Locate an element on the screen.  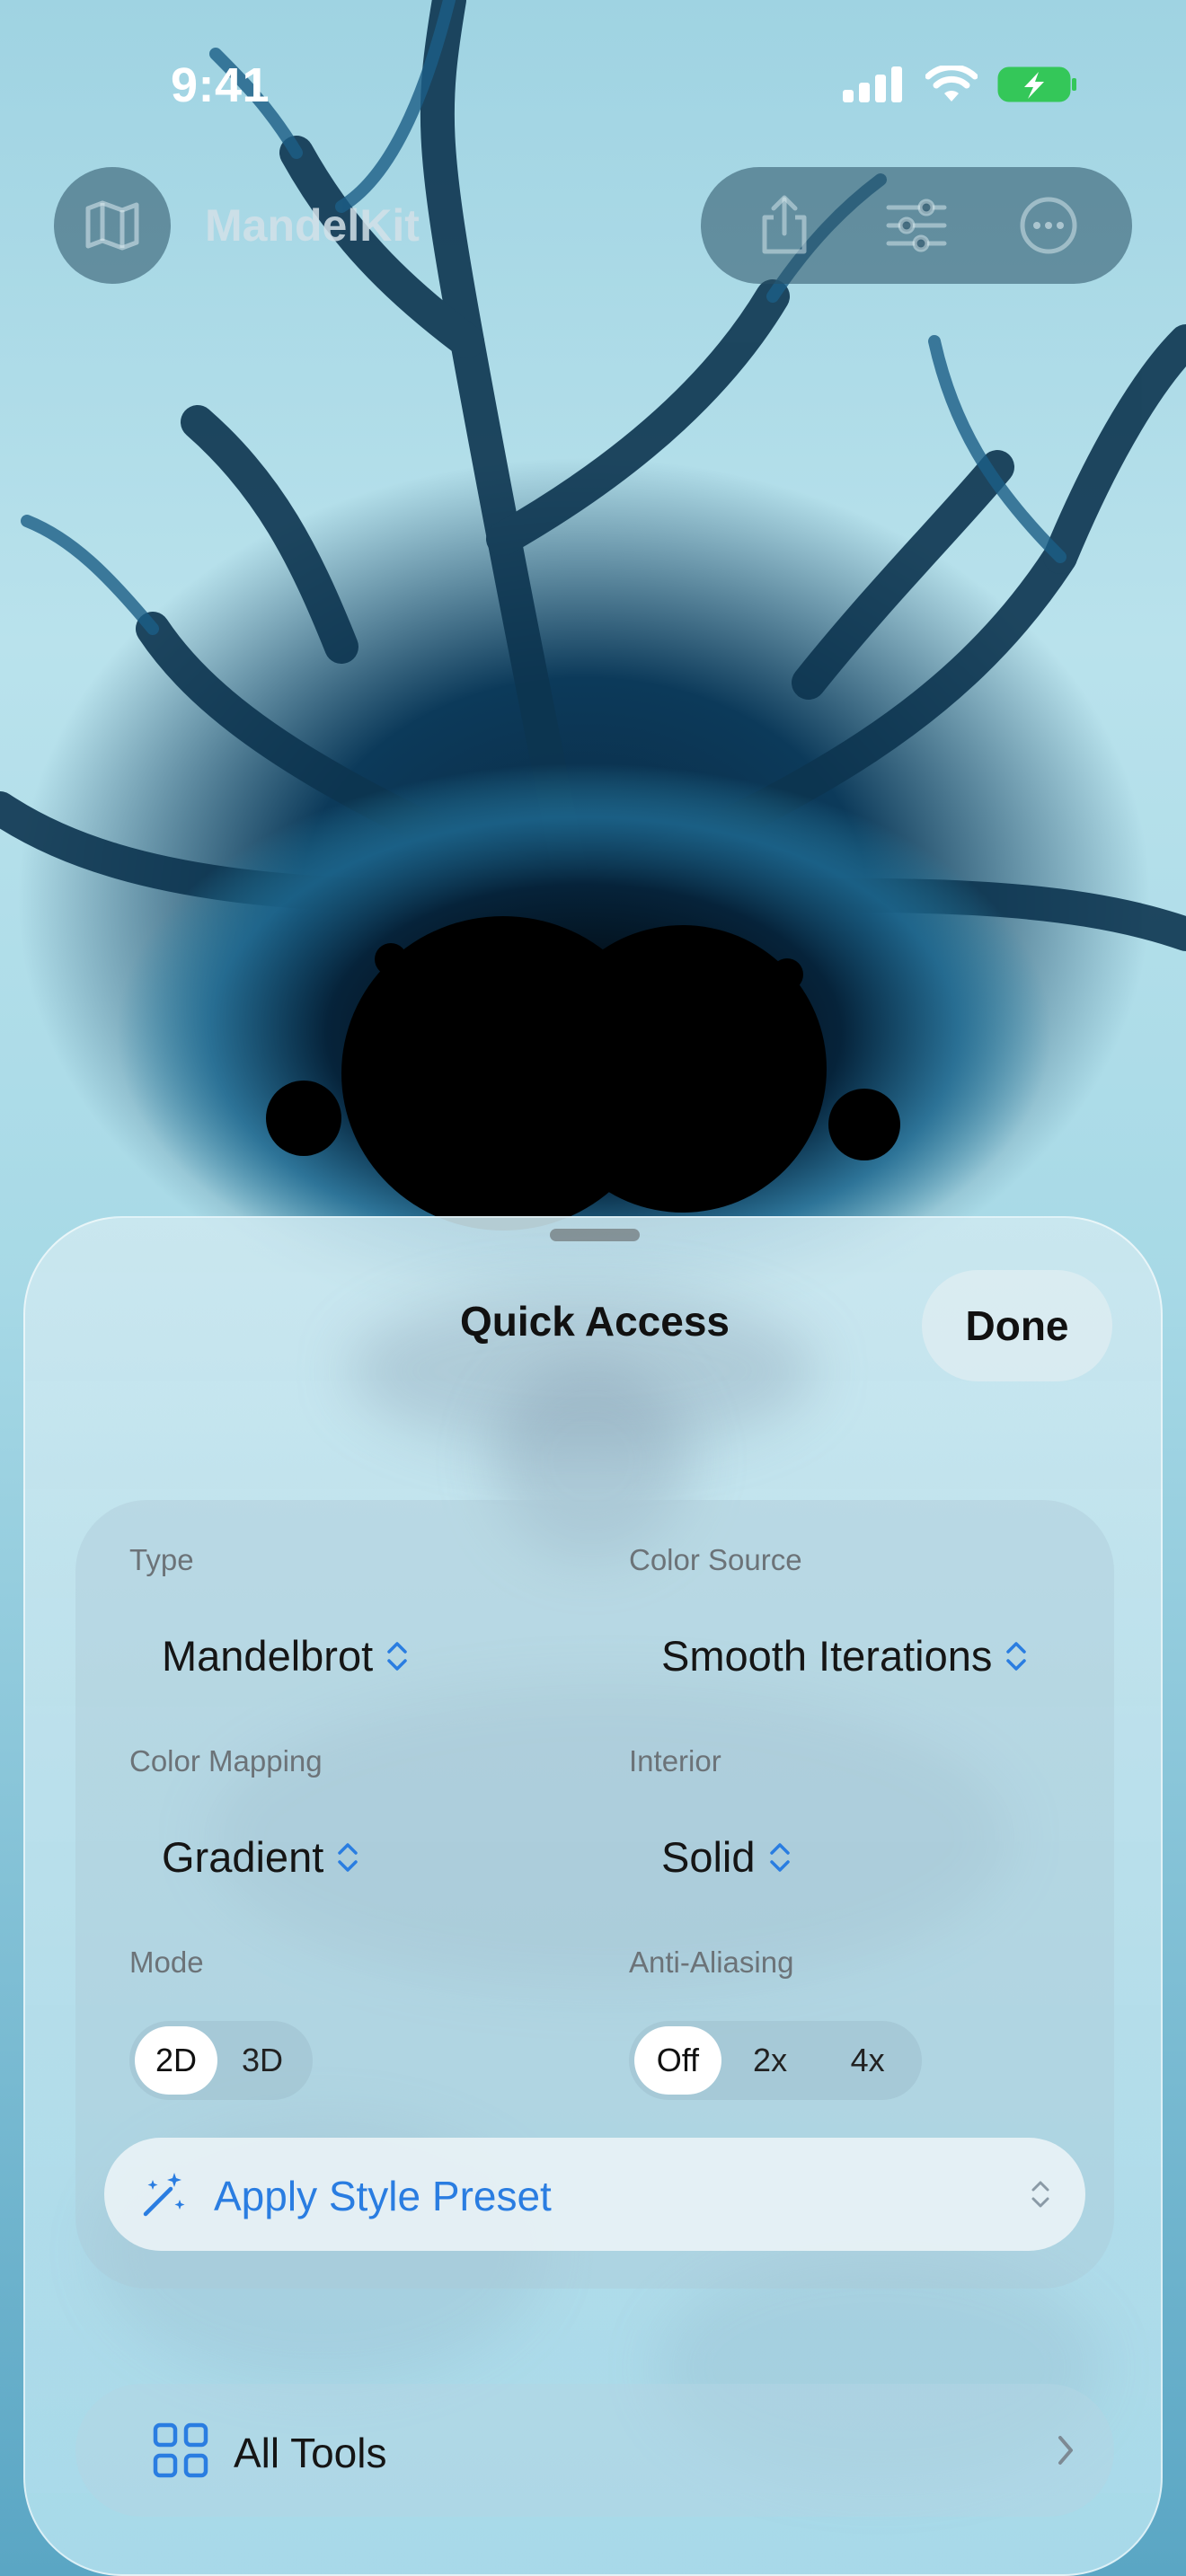
share-button is located at coordinates (784, 225).